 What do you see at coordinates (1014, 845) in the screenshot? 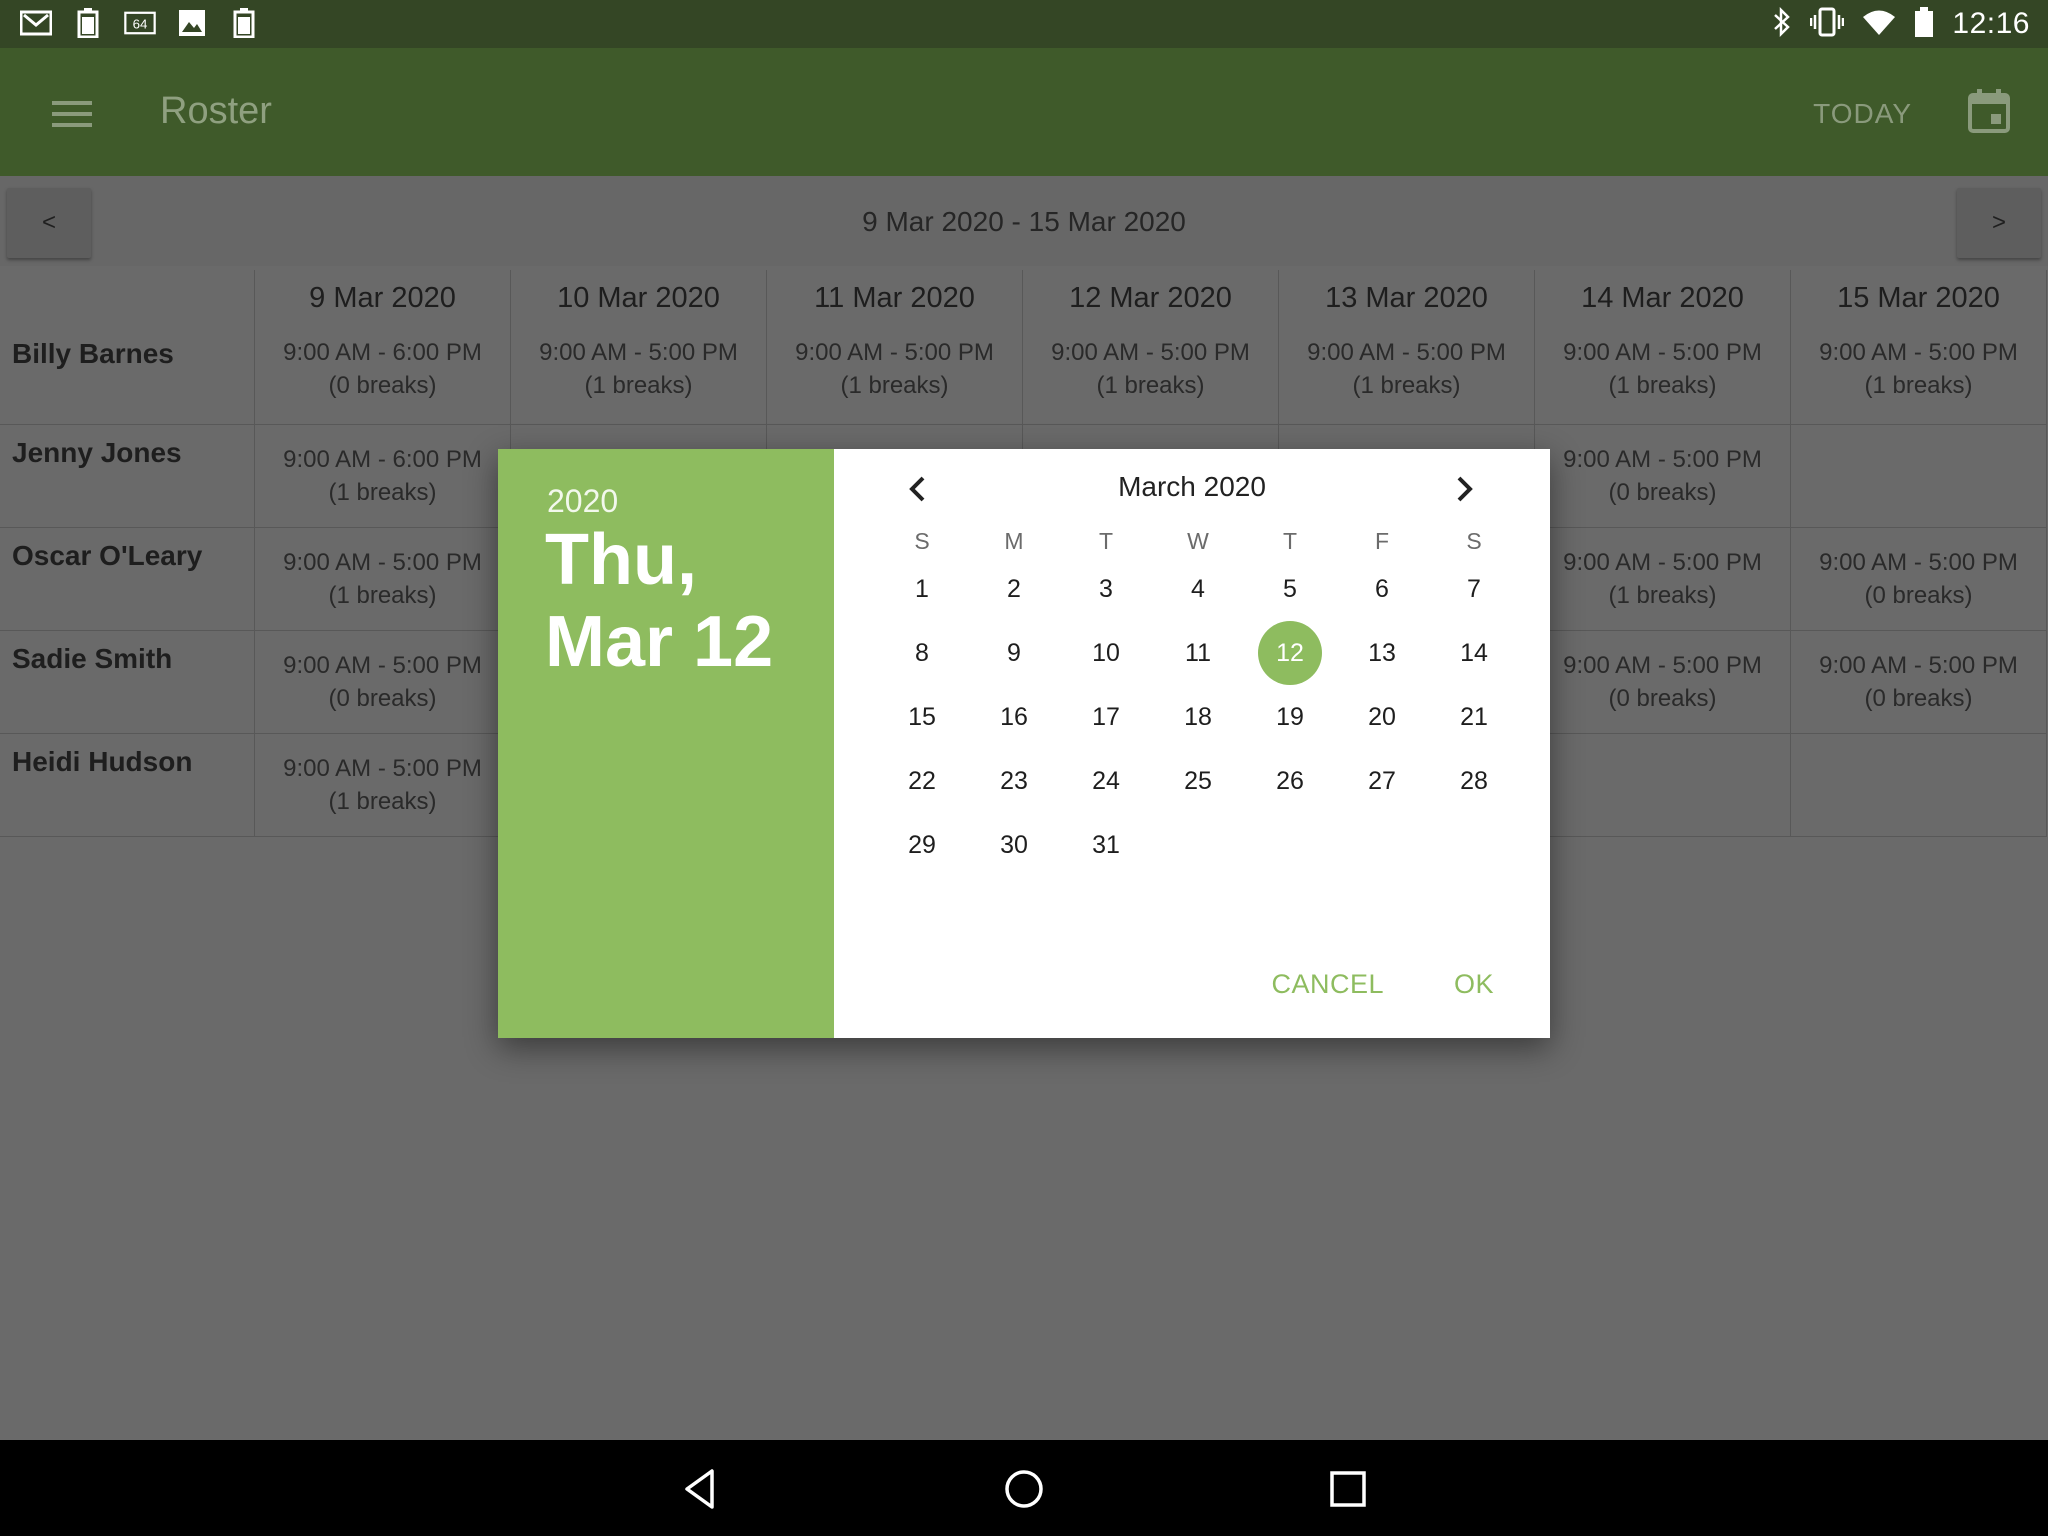
I see `day-cell: 30` at bounding box center [1014, 845].